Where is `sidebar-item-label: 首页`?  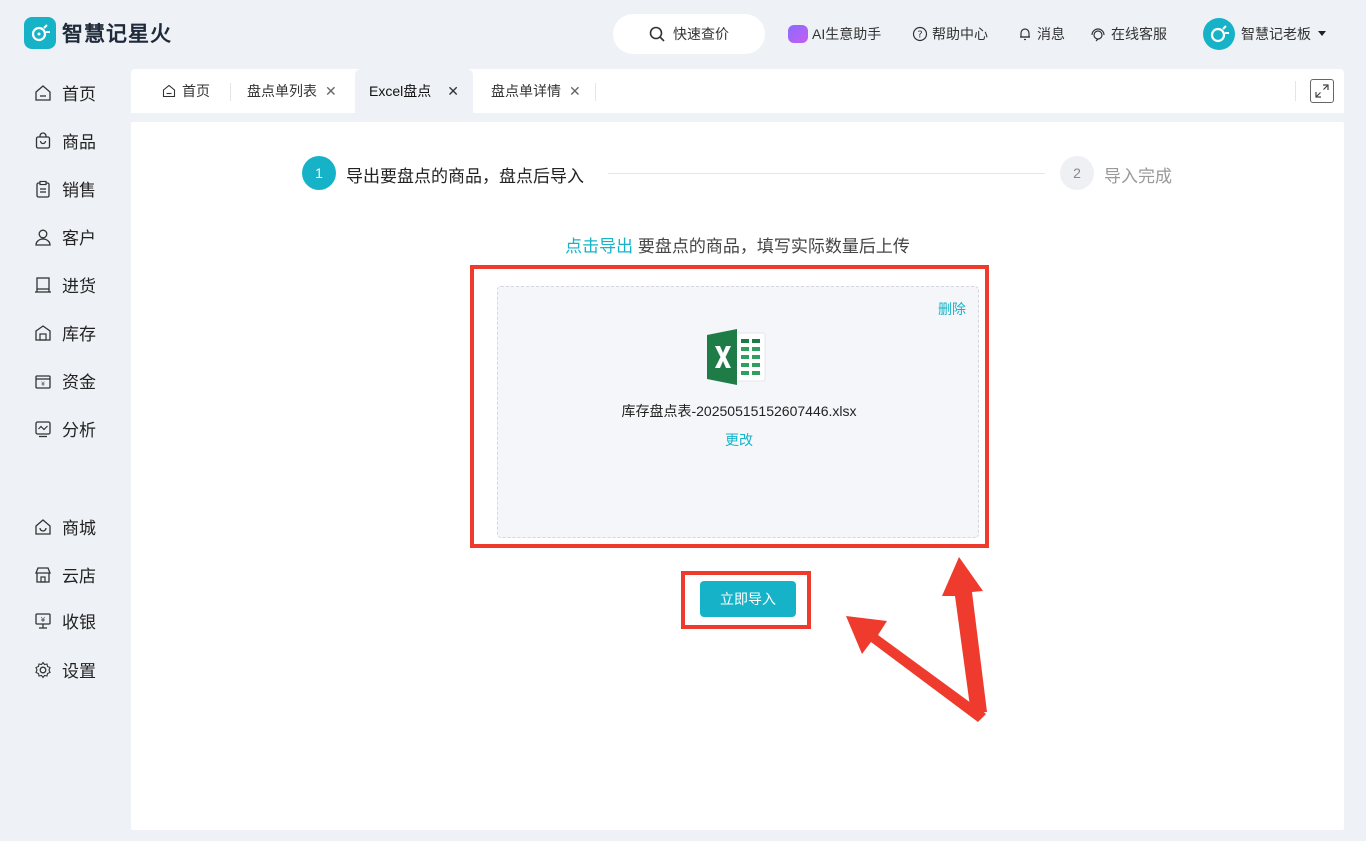 sidebar-item-label: 首页 is located at coordinates (79, 94).